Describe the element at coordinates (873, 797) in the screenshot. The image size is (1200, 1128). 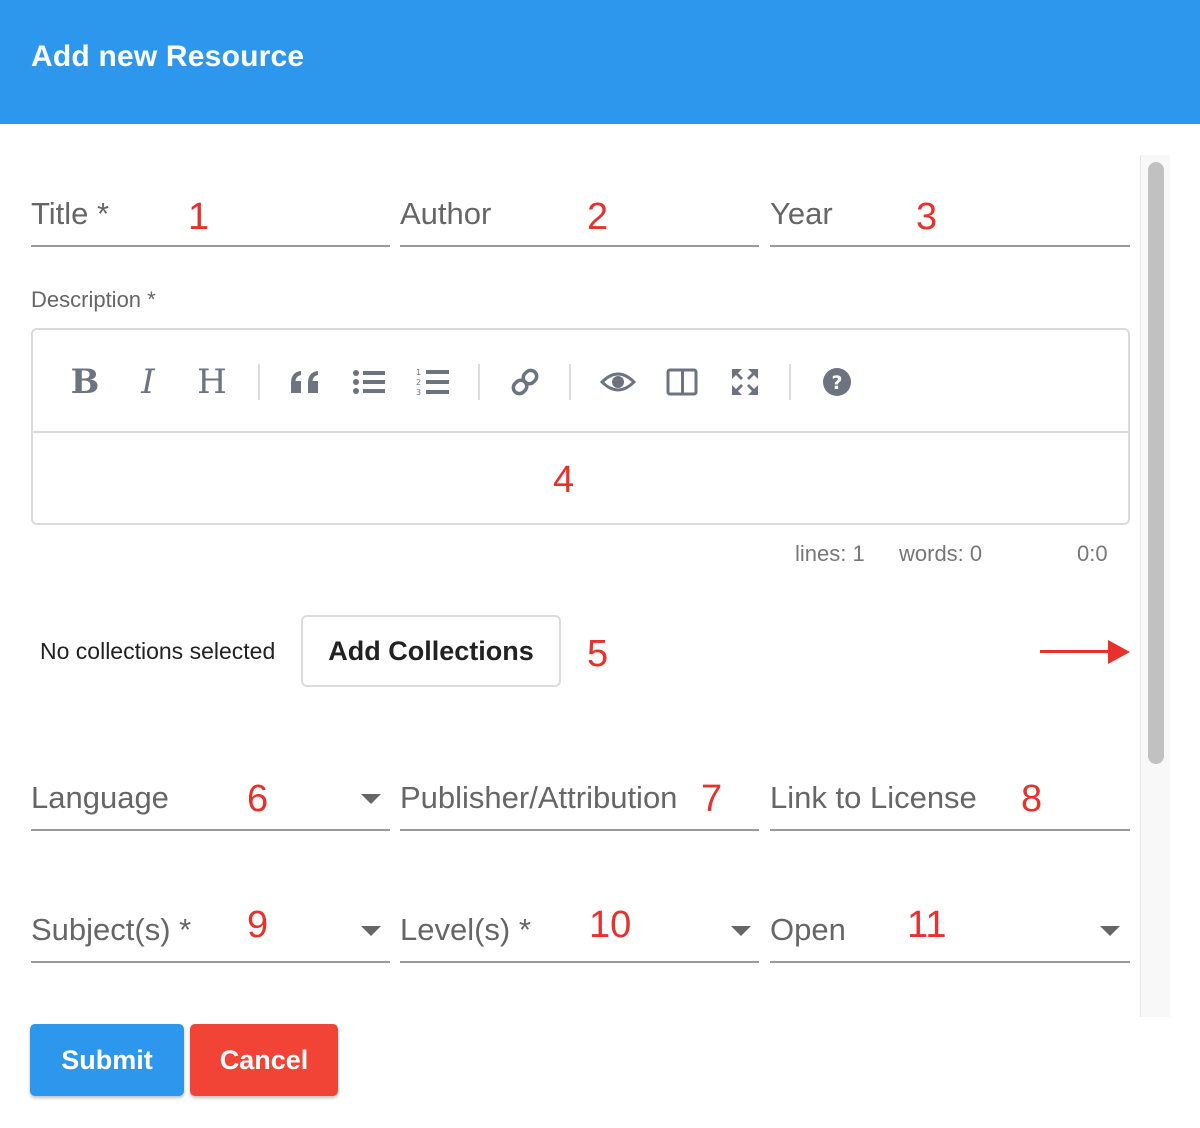
I see `license-label: Link to License` at that location.